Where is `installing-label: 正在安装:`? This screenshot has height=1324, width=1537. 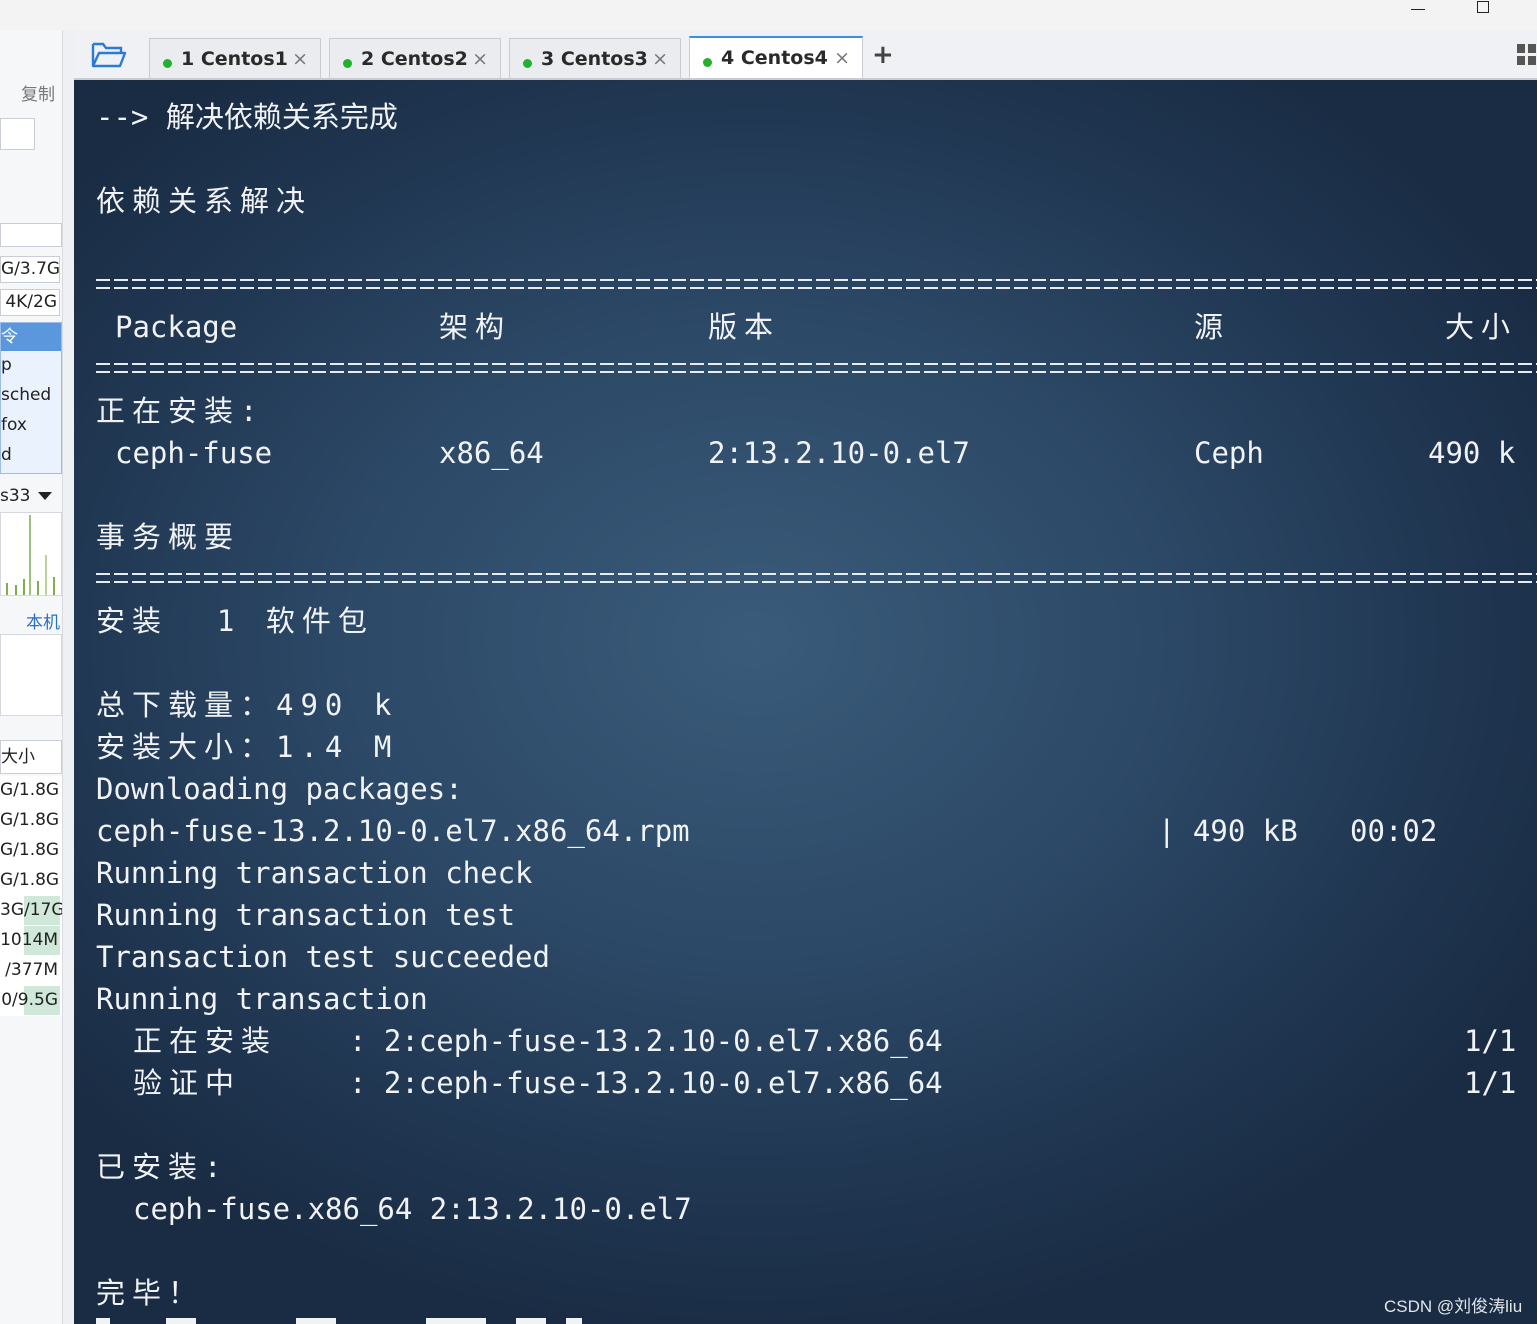 installing-label: 正在安装: is located at coordinates (180, 411).